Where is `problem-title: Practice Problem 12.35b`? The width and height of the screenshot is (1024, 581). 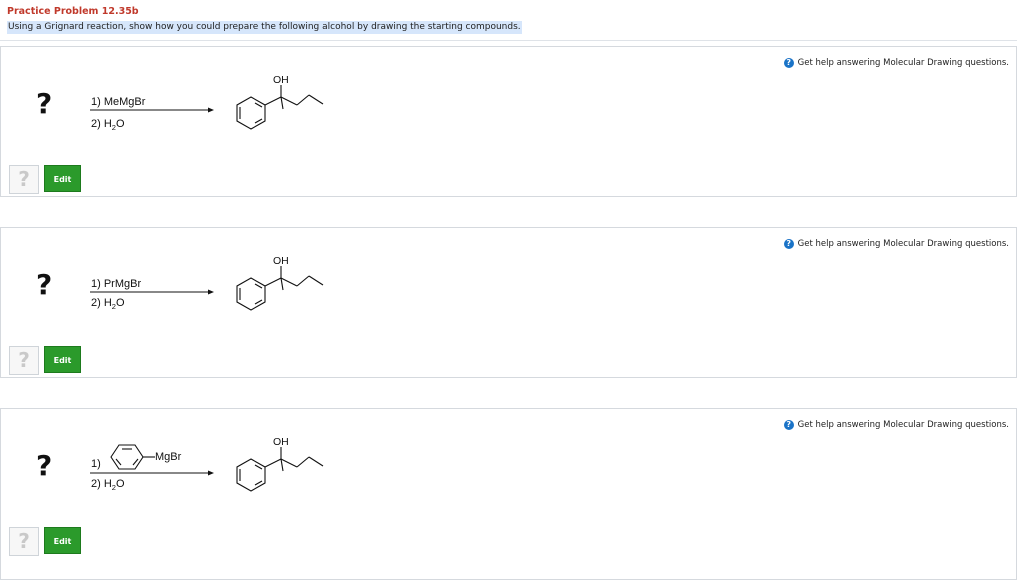
problem-title: Practice Problem 12.35b is located at coordinates (73, 11).